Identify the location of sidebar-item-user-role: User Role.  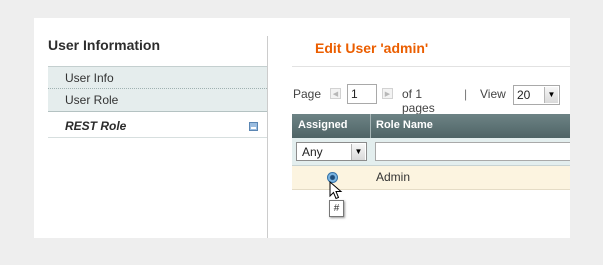
(157, 100).